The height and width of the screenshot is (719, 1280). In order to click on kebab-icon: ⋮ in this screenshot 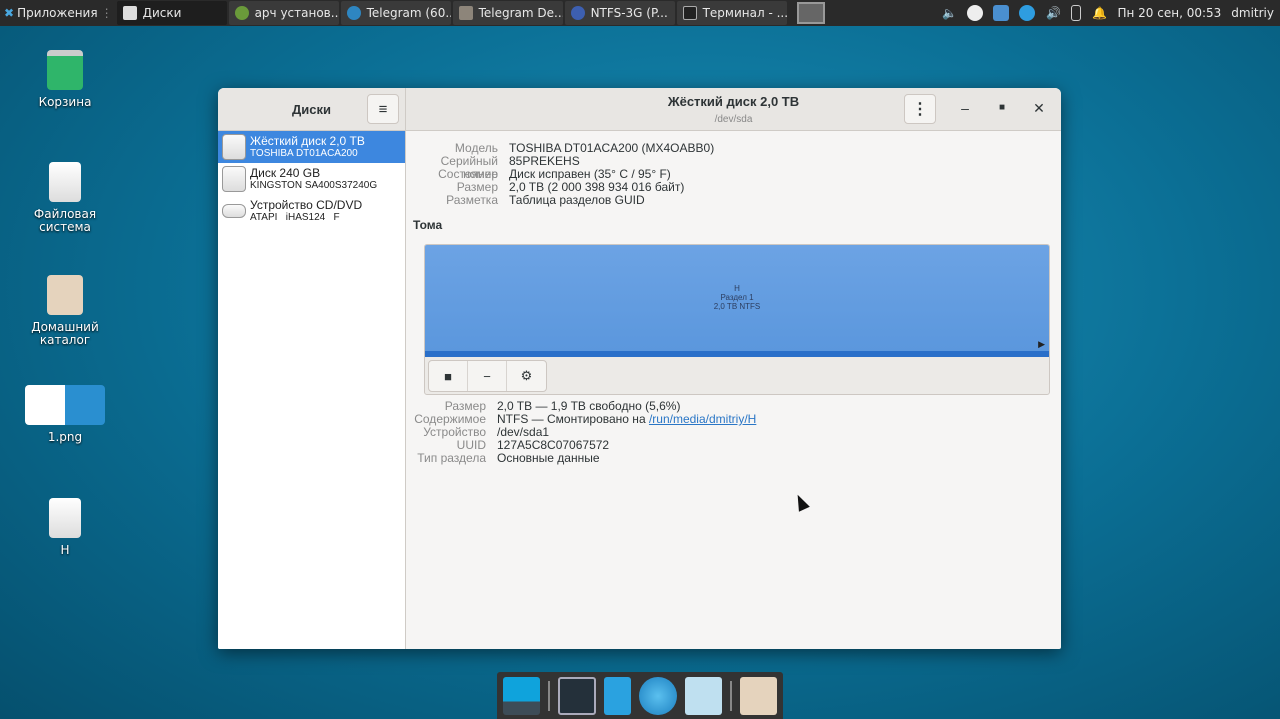, I will do `click(920, 109)`.